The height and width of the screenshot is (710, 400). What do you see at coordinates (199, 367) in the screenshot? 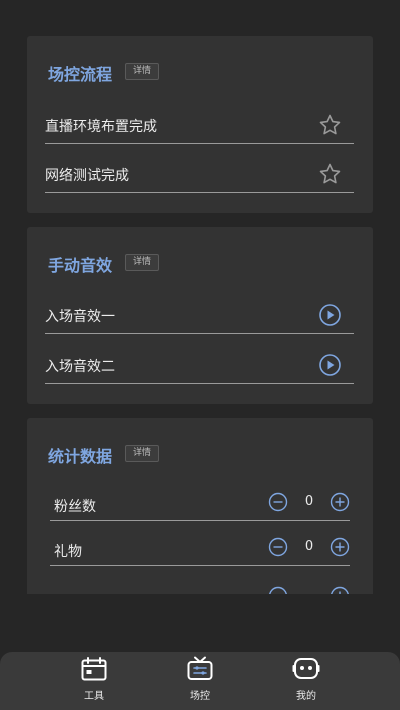
I see `sound-item-row: 入场音效二` at bounding box center [199, 367].